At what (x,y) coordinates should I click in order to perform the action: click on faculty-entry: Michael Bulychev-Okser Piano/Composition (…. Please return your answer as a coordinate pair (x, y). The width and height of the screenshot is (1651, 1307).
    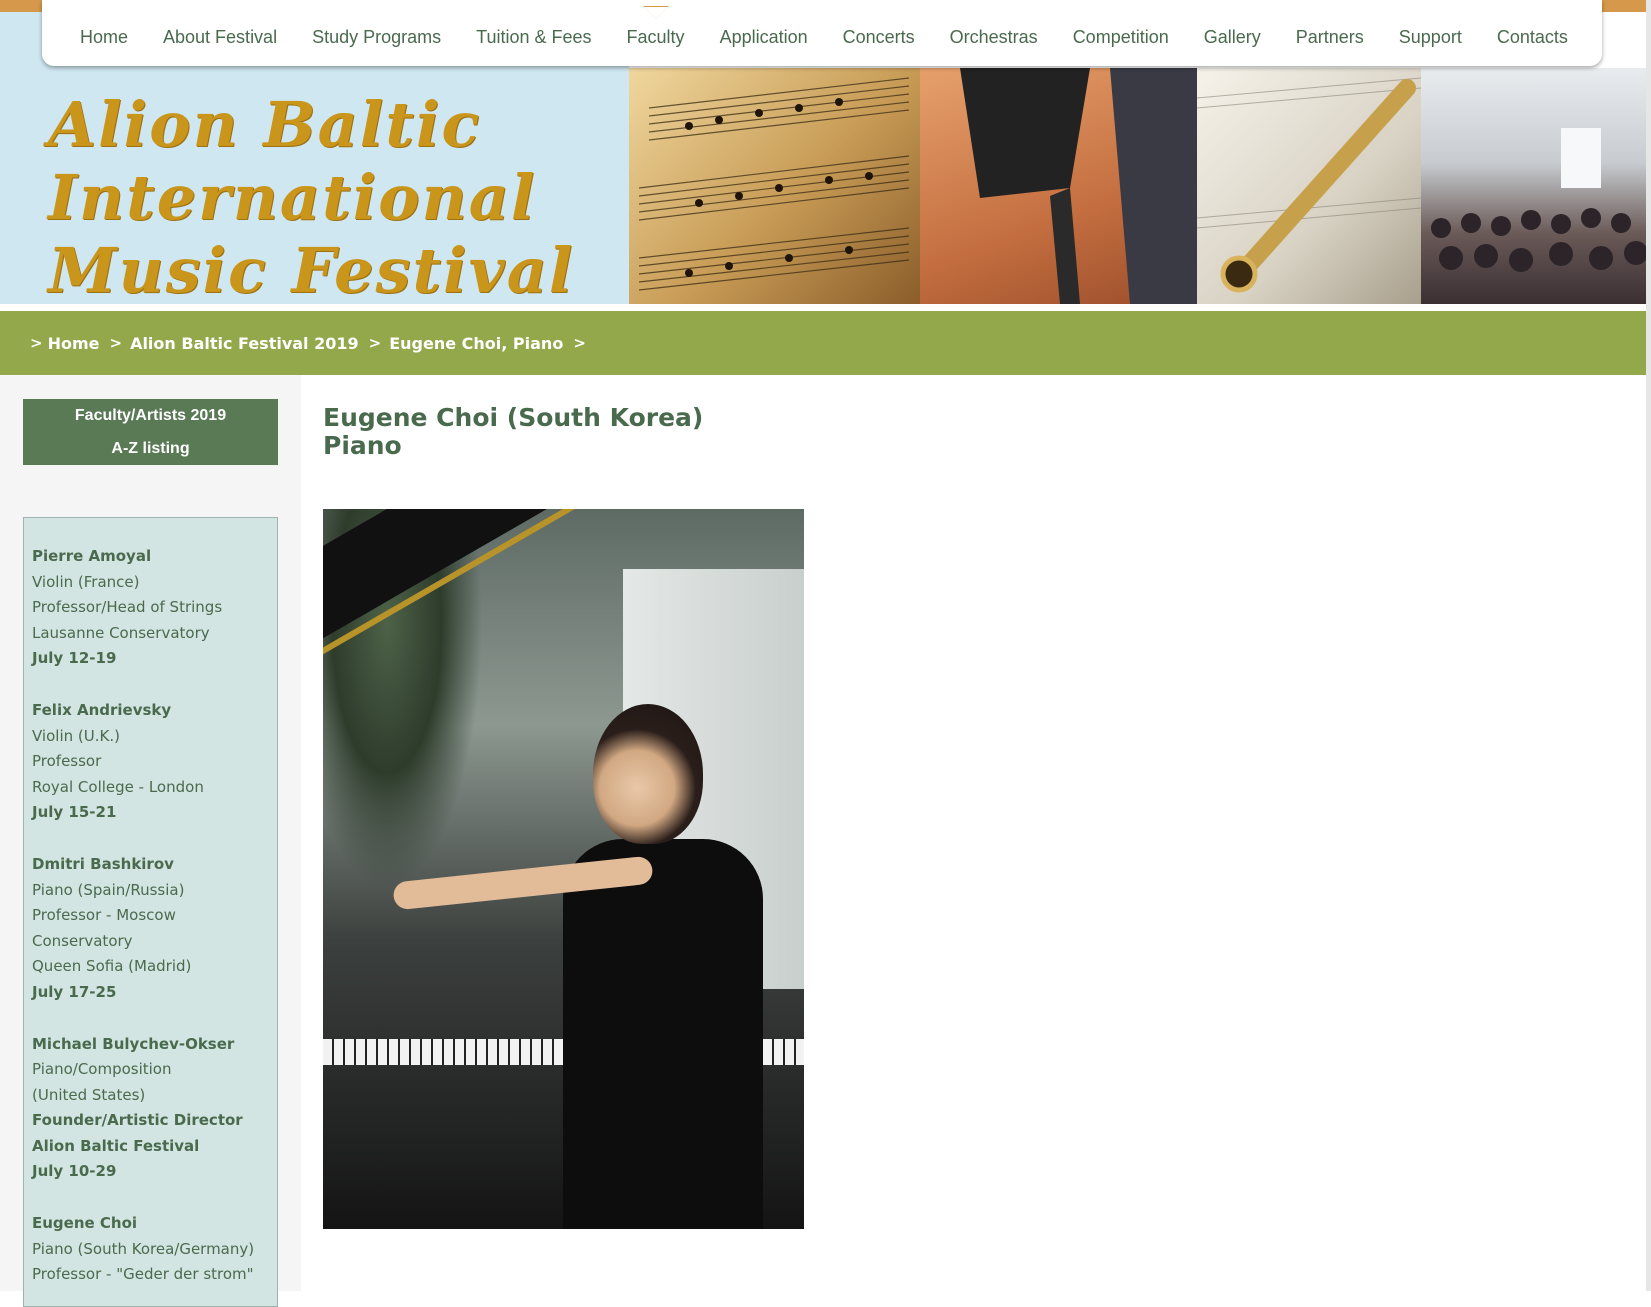
    Looking at the image, I should click on (154, 1109).